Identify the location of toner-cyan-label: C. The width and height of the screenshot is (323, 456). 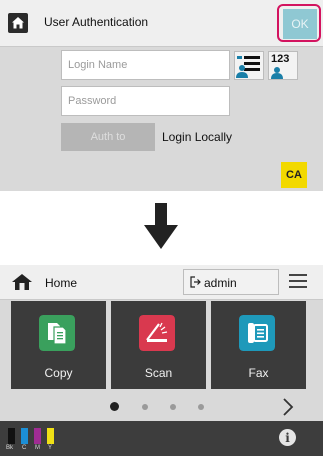
(24, 448).